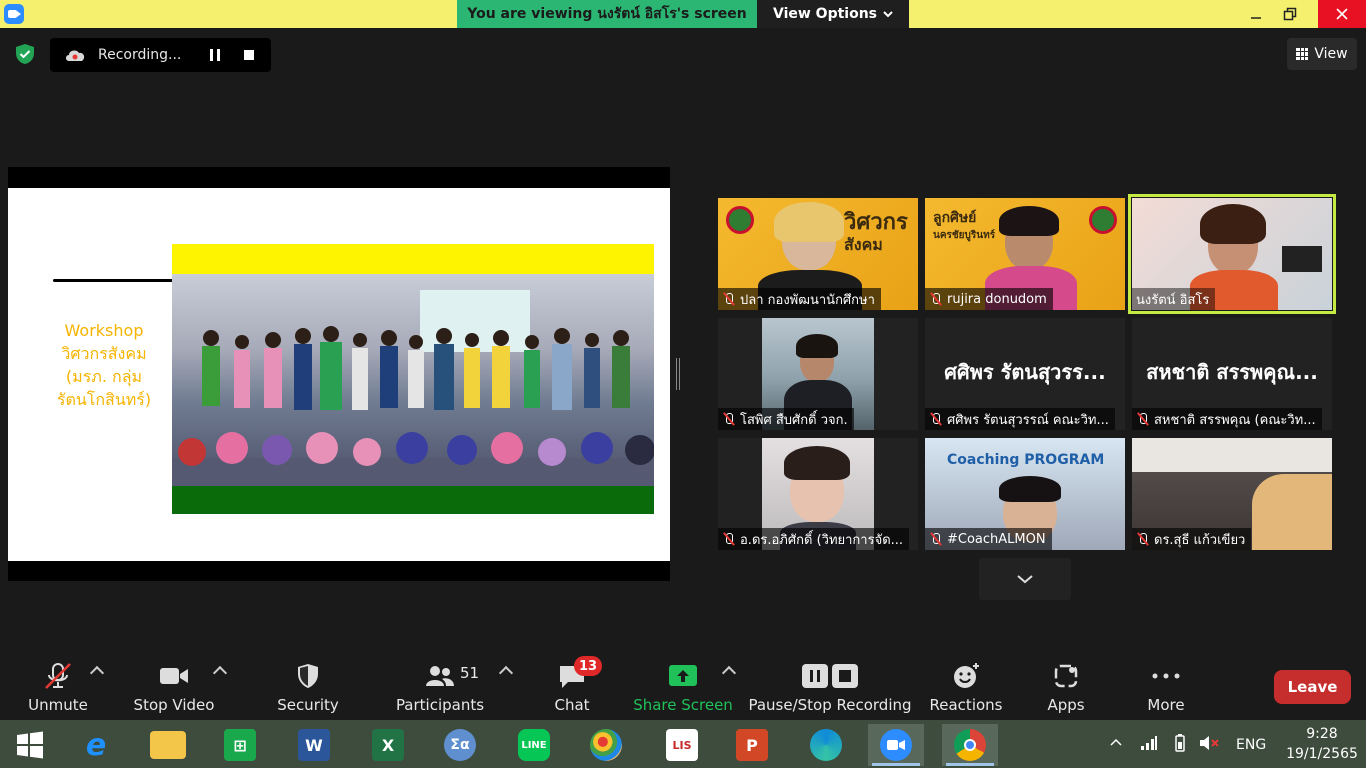 The width and height of the screenshot is (1366, 768). Describe the element at coordinates (607, 14) in the screenshot. I see `viewing-banner: You are viewing นงรัตน์ อิสโร's screen` at that location.